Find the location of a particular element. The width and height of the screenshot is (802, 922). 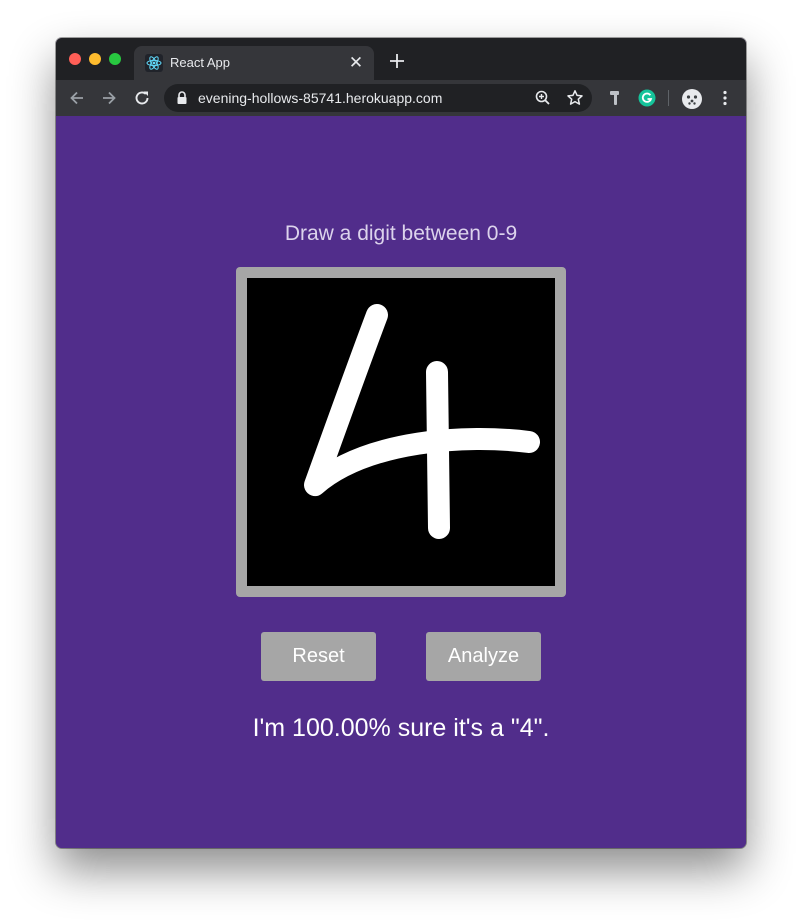

tab-strip: React App ✕ is located at coordinates (401, 59).